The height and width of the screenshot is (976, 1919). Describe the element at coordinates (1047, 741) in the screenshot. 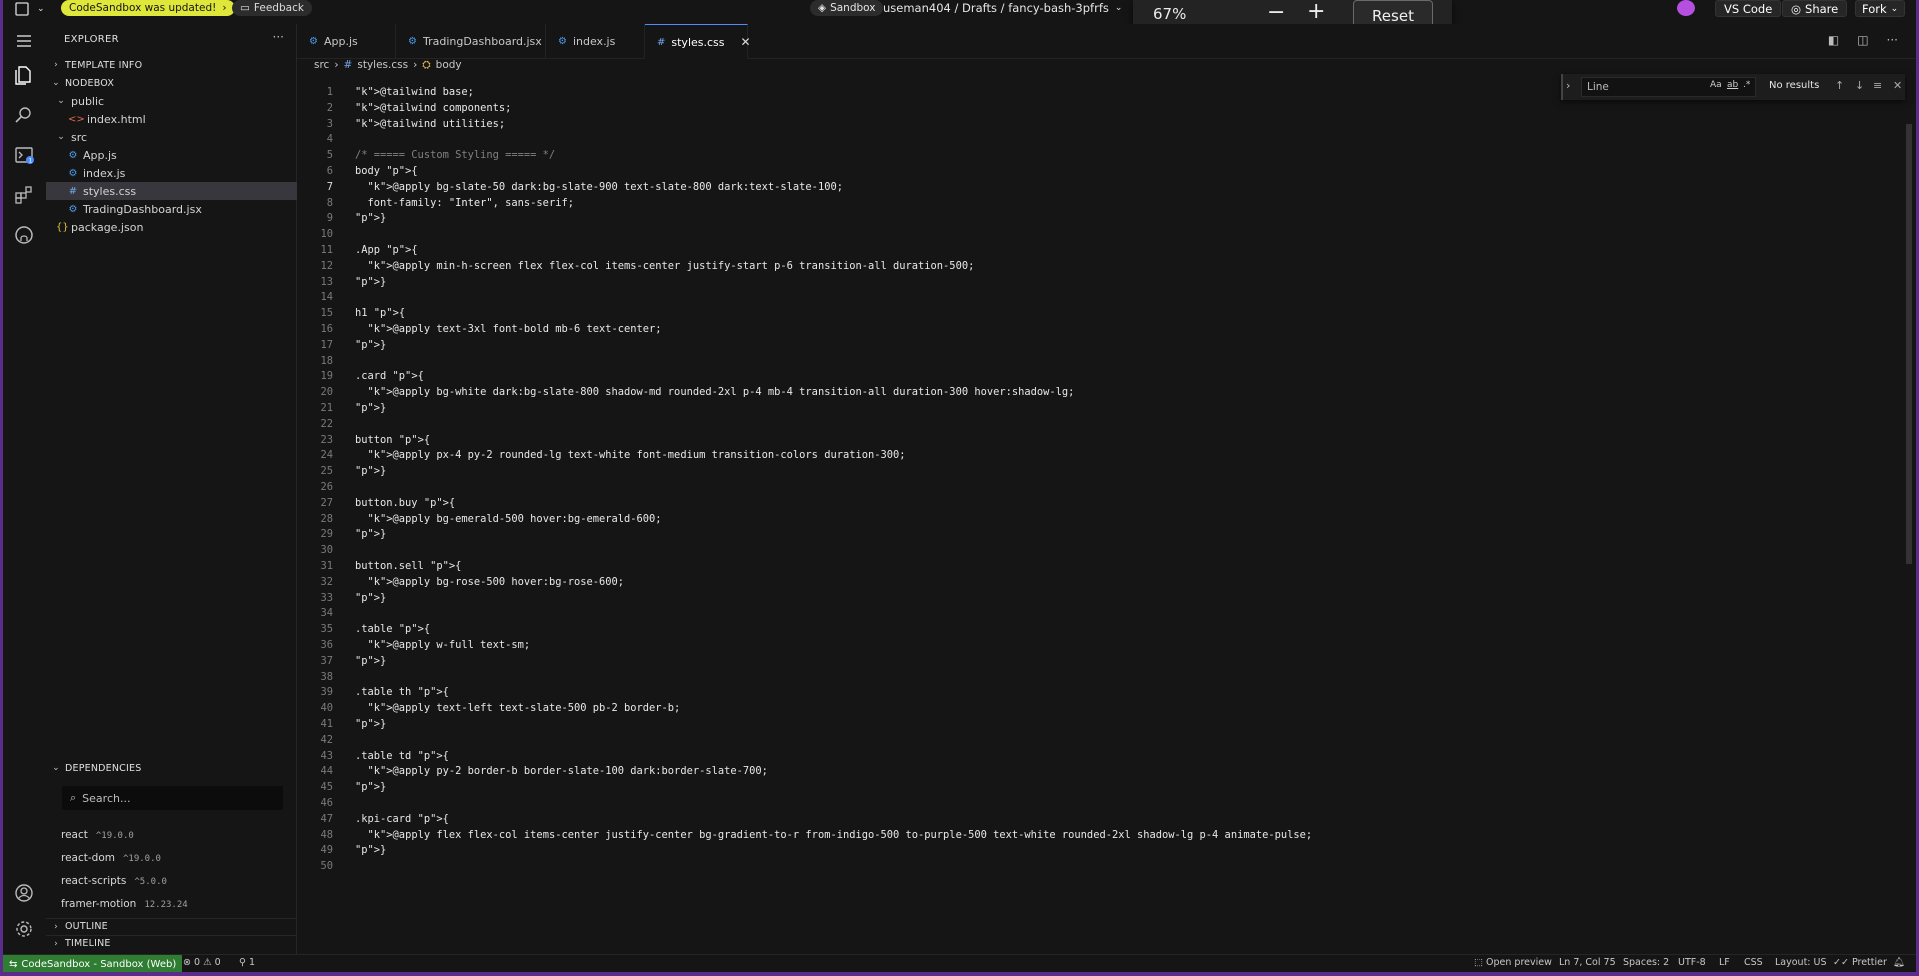

I see `code-line: 42` at that location.